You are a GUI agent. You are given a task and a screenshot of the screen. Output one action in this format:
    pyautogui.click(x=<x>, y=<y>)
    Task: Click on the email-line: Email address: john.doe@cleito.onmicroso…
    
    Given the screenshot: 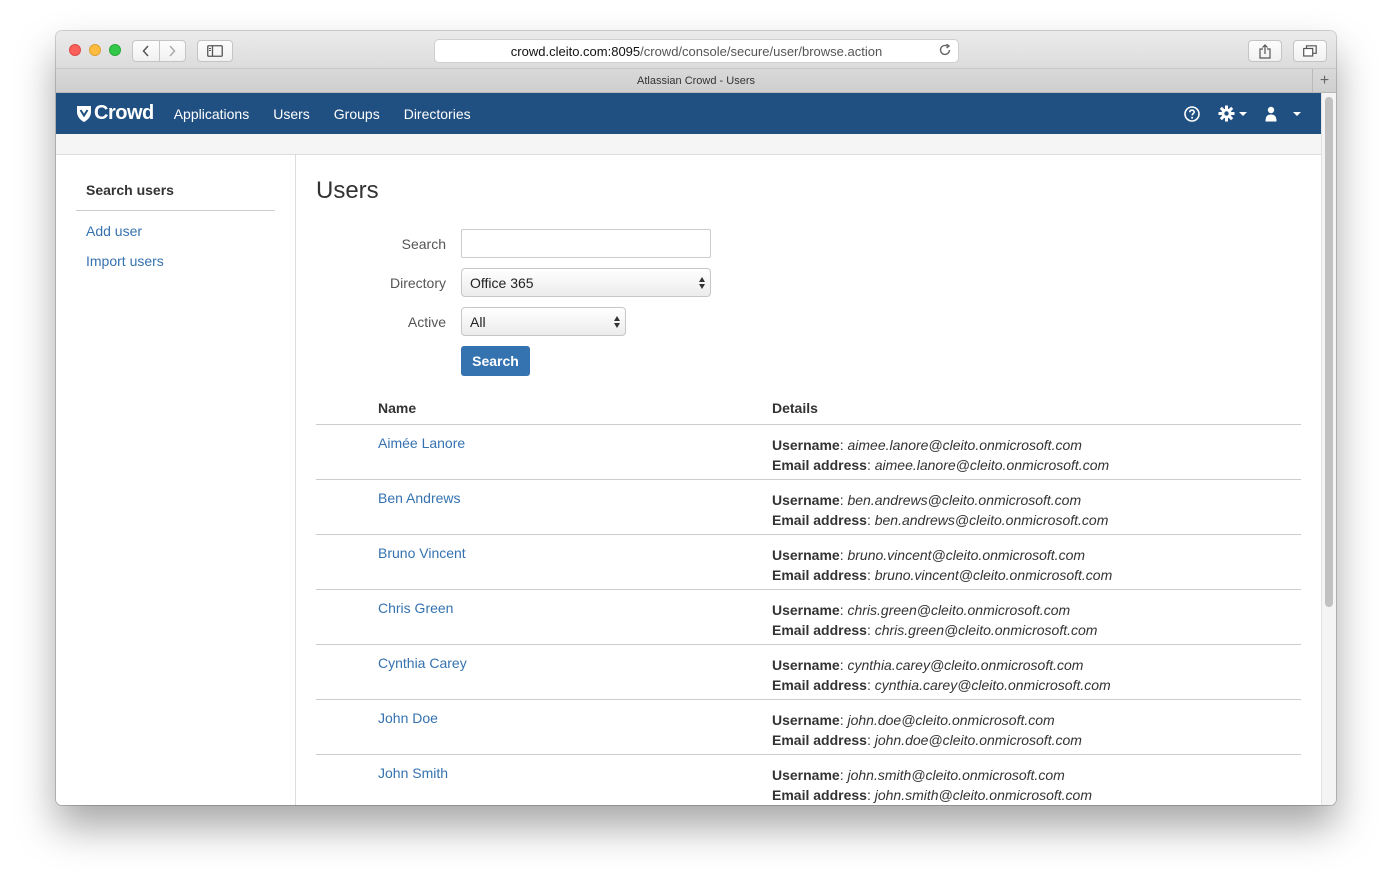 What is the action you would take?
    pyautogui.click(x=927, y=740)
    